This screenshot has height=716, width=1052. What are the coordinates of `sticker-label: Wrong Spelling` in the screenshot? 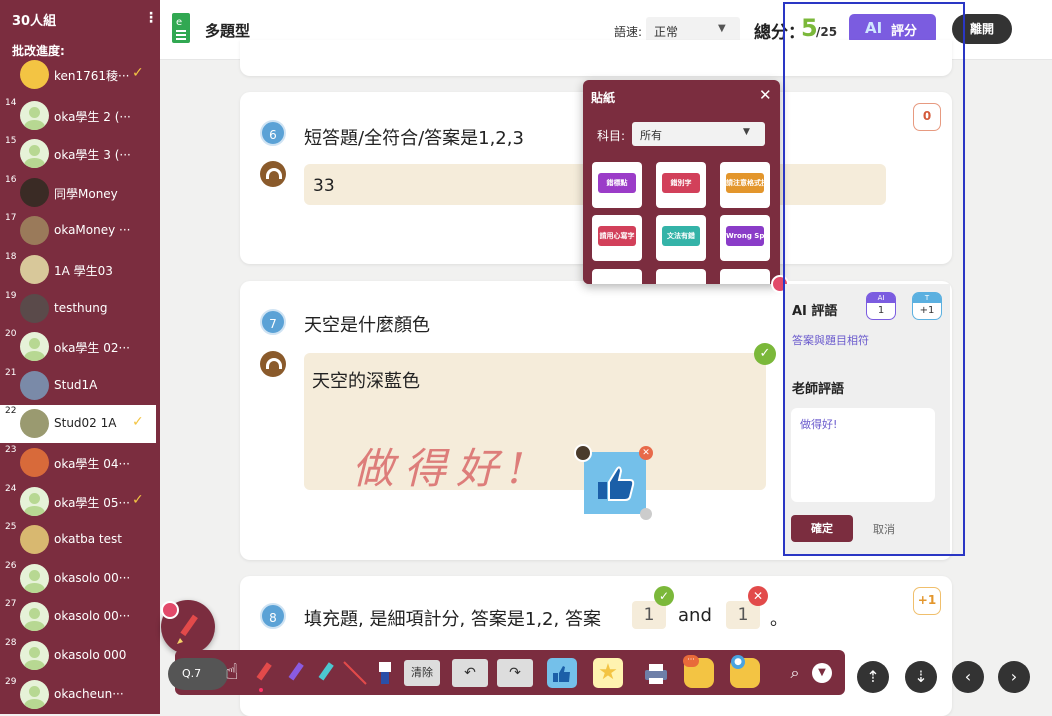 It's located at (745, 236).